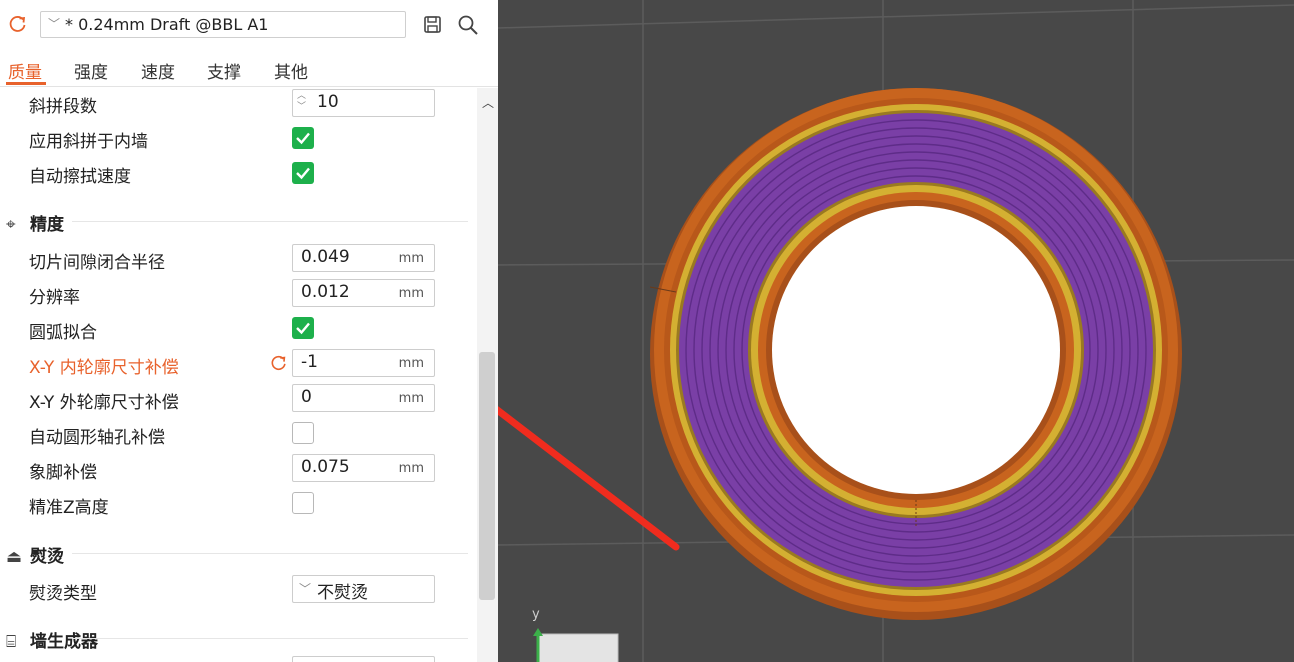 The image size is (1294, 662). Describe the element at coordinates (575, 634) in the screenshot. I see `axis-indicator: y` at that location.